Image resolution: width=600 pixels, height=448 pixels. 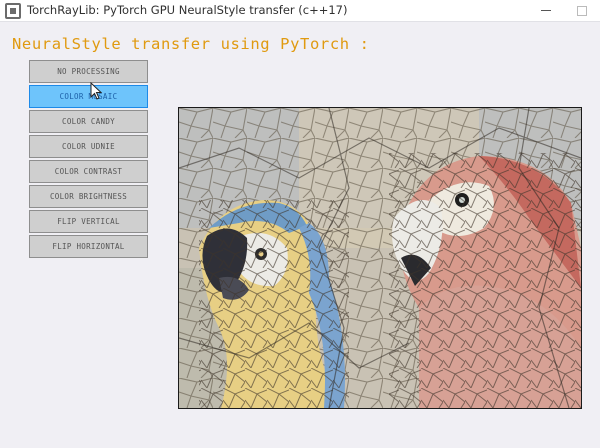 I want to click on color-candy-button: COLOR CANDY, so click(x=88, y=121).